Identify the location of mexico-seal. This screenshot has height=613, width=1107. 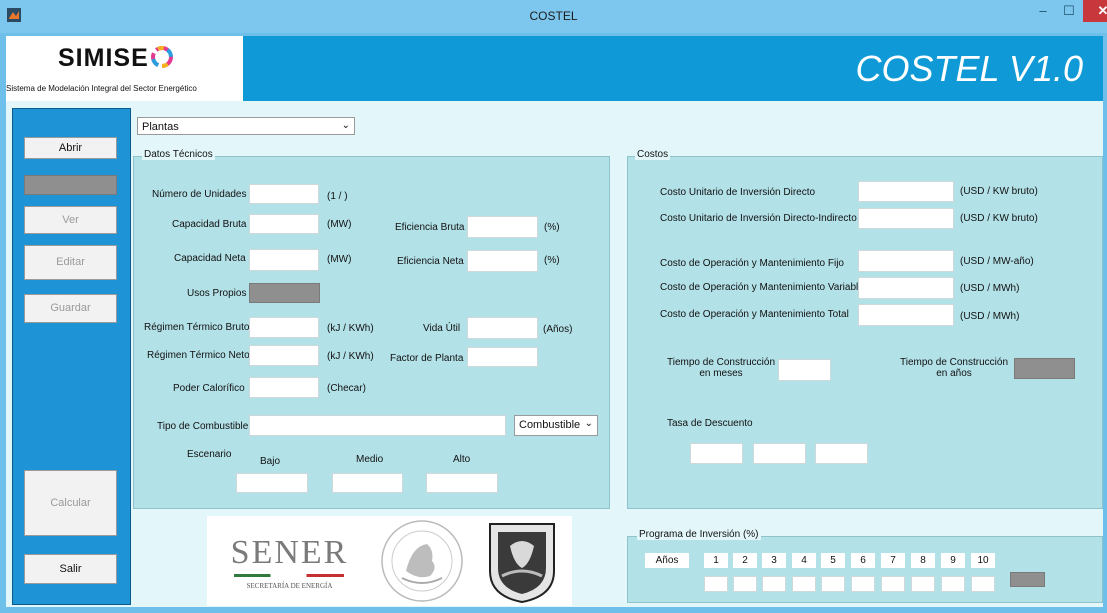
(422, 561).